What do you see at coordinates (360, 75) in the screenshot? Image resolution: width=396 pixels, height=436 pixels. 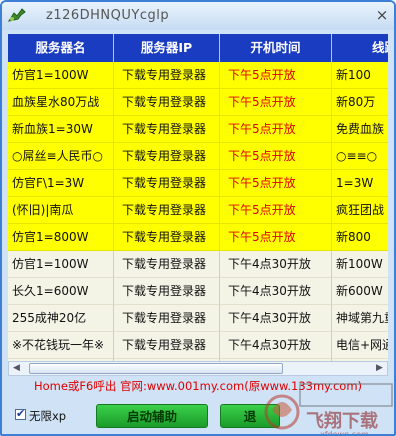 I see `cell-line: 新100` at bounding box center [360, 75].